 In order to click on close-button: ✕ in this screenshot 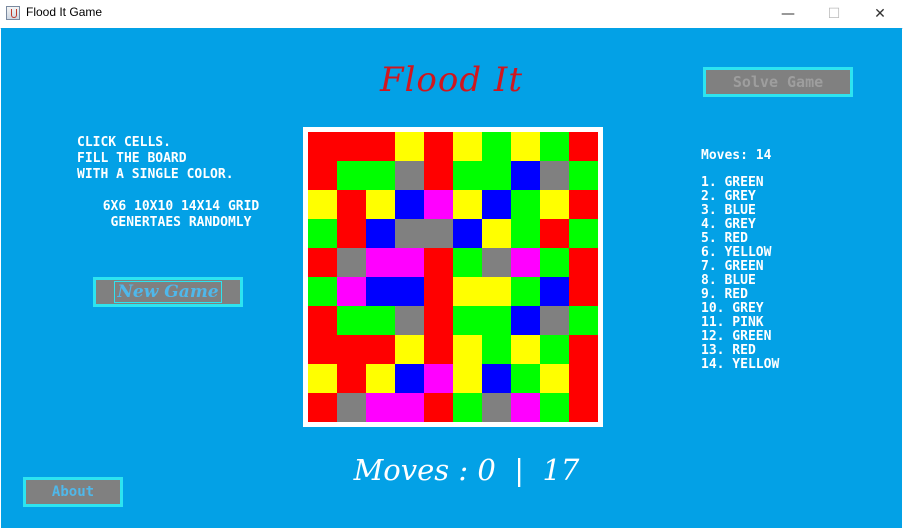, I will do `click(880, 14)`.